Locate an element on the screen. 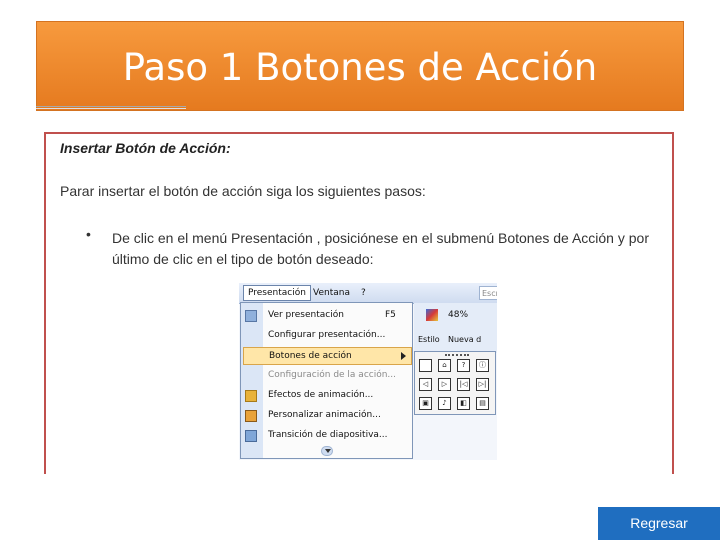 This screenshot has width=720, height=540. expand-chevron-icon is located at coordinates (327, 451).